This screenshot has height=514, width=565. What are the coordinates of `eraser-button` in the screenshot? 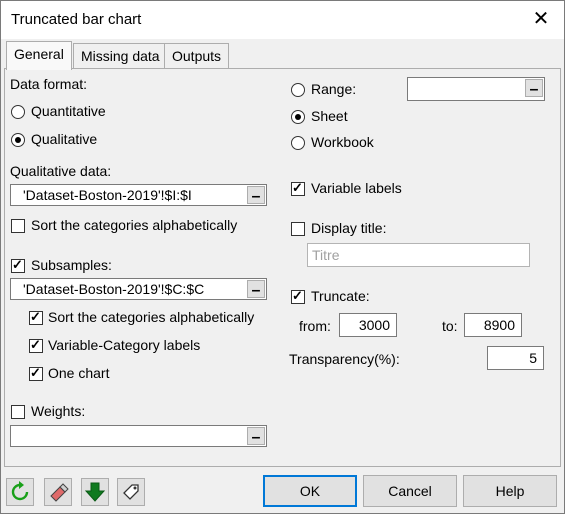 It's located at (58, 492).